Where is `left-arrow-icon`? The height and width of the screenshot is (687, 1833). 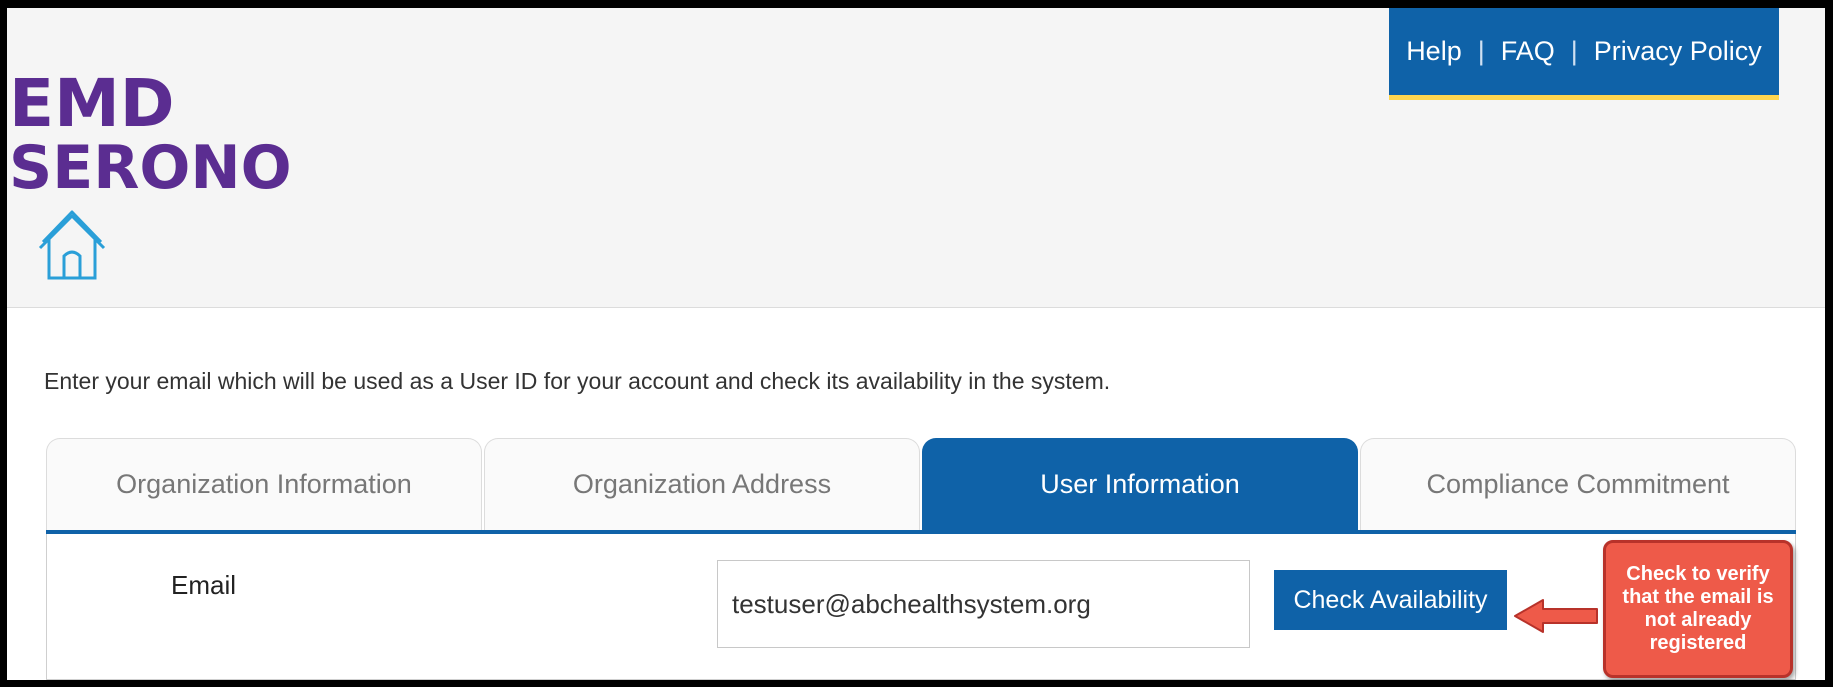 left-arrow-icon is located at coordinates (1556, 616).